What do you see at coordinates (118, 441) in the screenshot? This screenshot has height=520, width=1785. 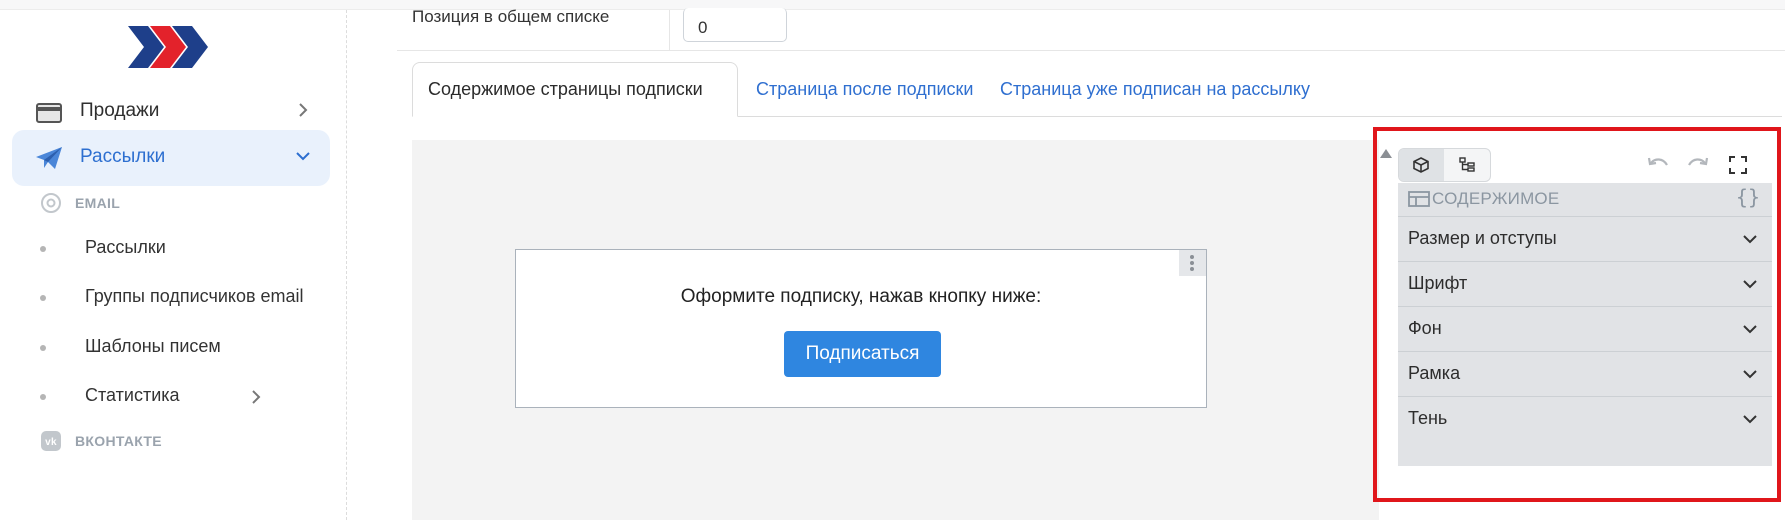 I see `sidebar-group-label: ВКОНТАКТЕ` at bounding box center [118, 441].